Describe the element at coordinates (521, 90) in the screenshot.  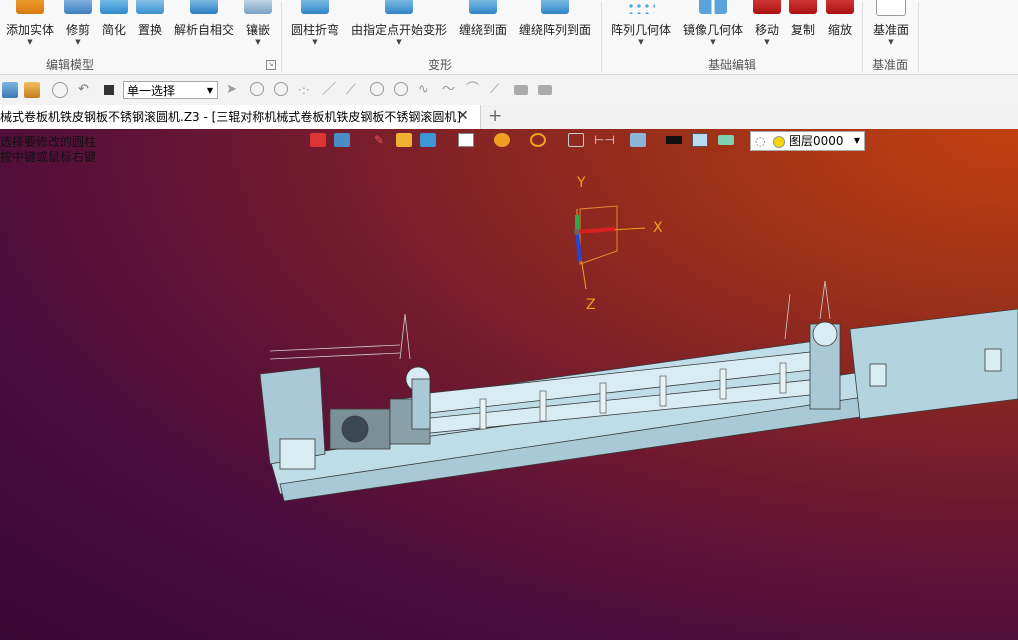
I see `face-icon` at that location.